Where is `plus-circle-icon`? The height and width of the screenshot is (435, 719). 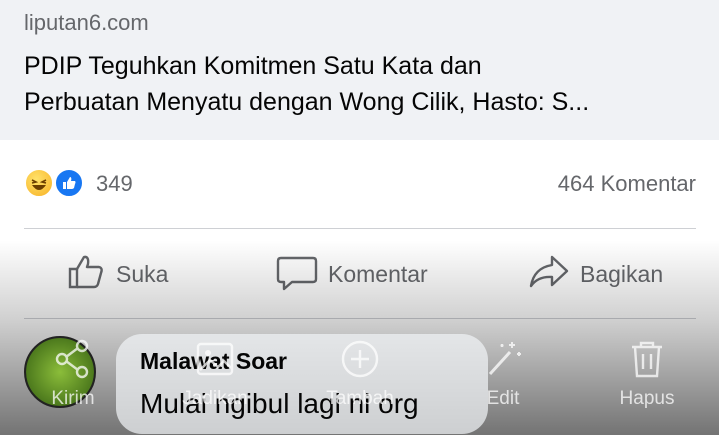
plus-circle-icon is located at coordinates (360, 359).